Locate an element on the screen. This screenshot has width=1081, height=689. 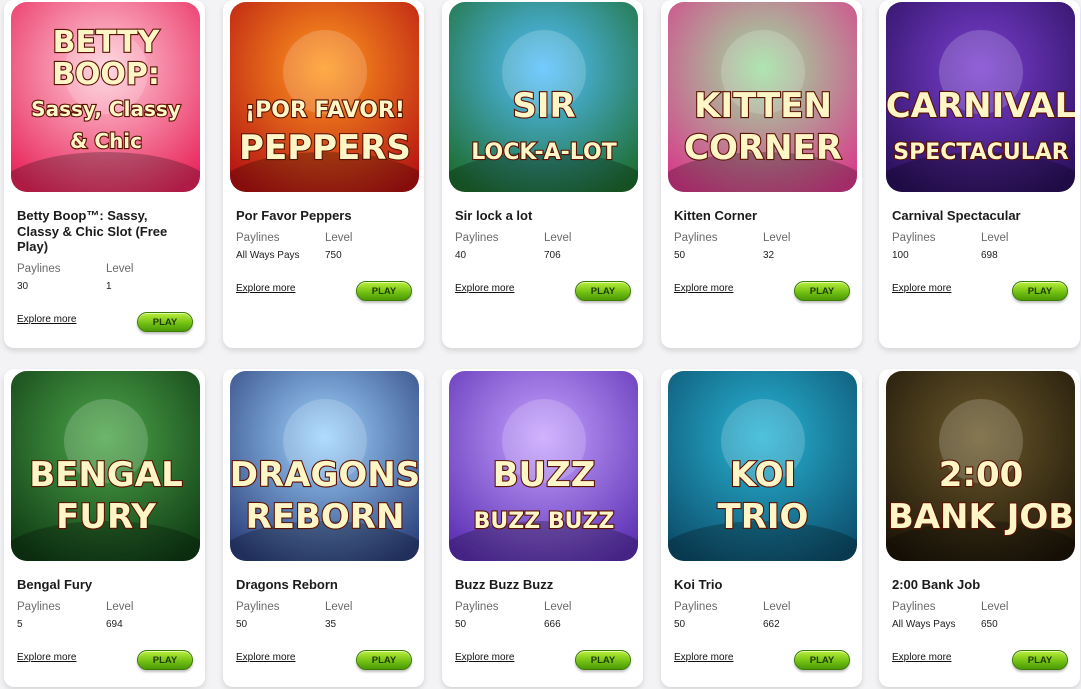
game-title: Dragons Reborn is located at coordinates (287, 584).